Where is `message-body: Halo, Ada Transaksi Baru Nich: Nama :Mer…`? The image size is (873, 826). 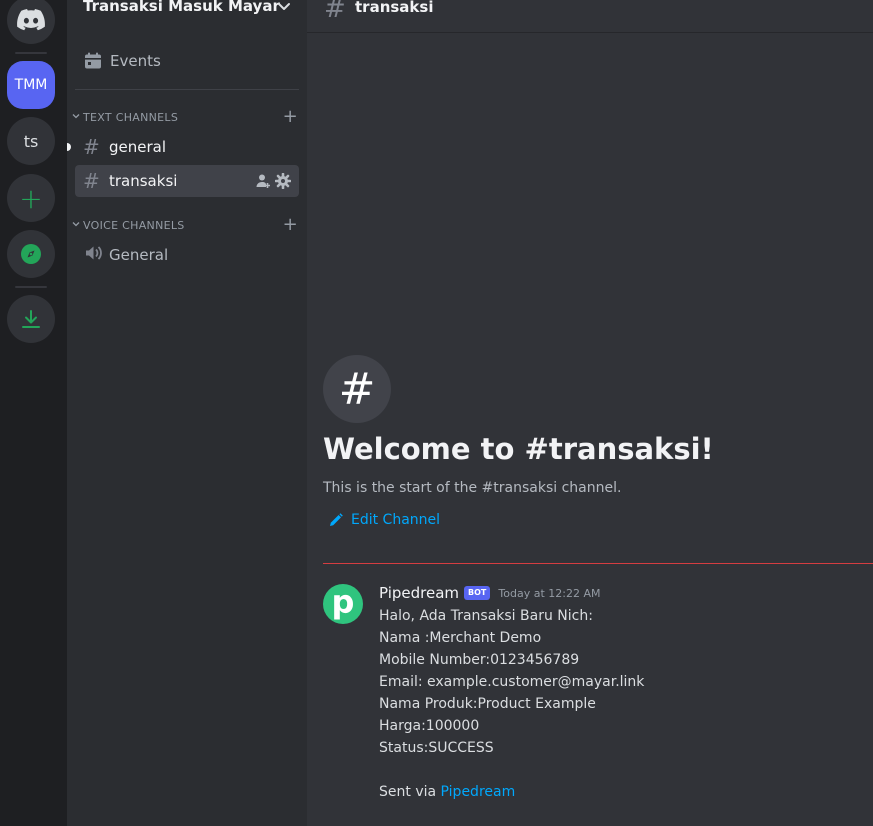 message-body: Halo, Ada Transaksi Baru Nich: Nama :Mer… is located at coordinates (511, 682).